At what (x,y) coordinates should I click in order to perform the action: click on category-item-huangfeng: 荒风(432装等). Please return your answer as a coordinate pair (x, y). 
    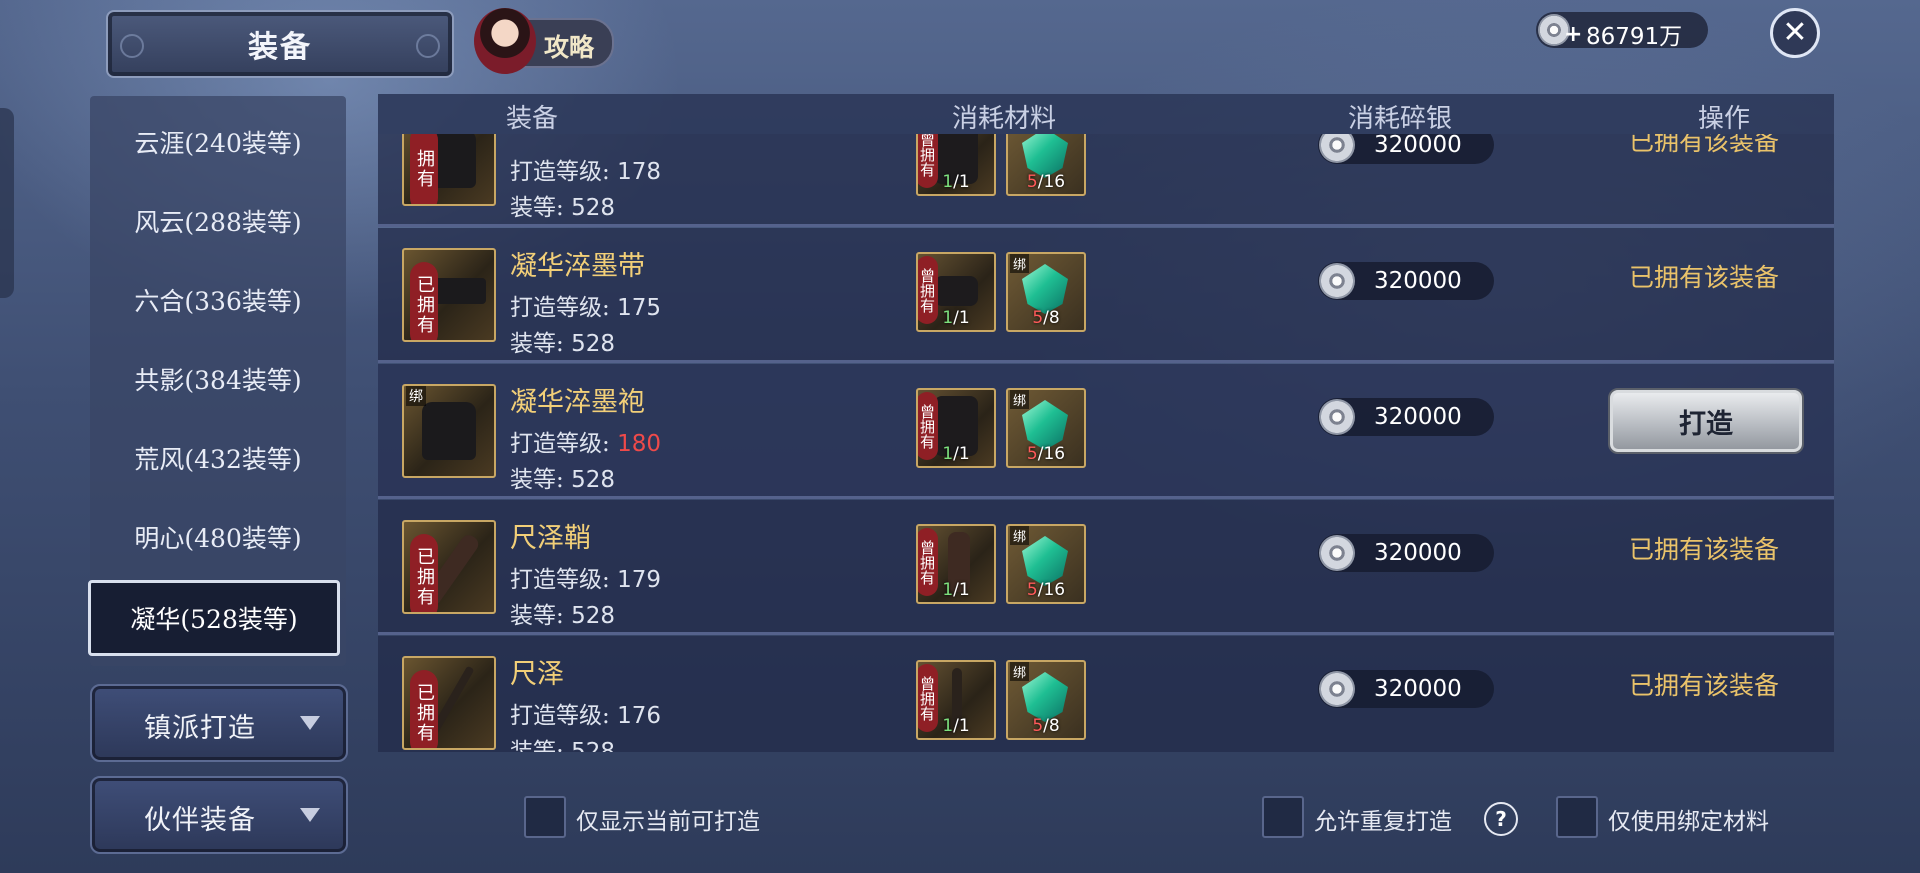
    Looking at the image, I should click on (218, 458).